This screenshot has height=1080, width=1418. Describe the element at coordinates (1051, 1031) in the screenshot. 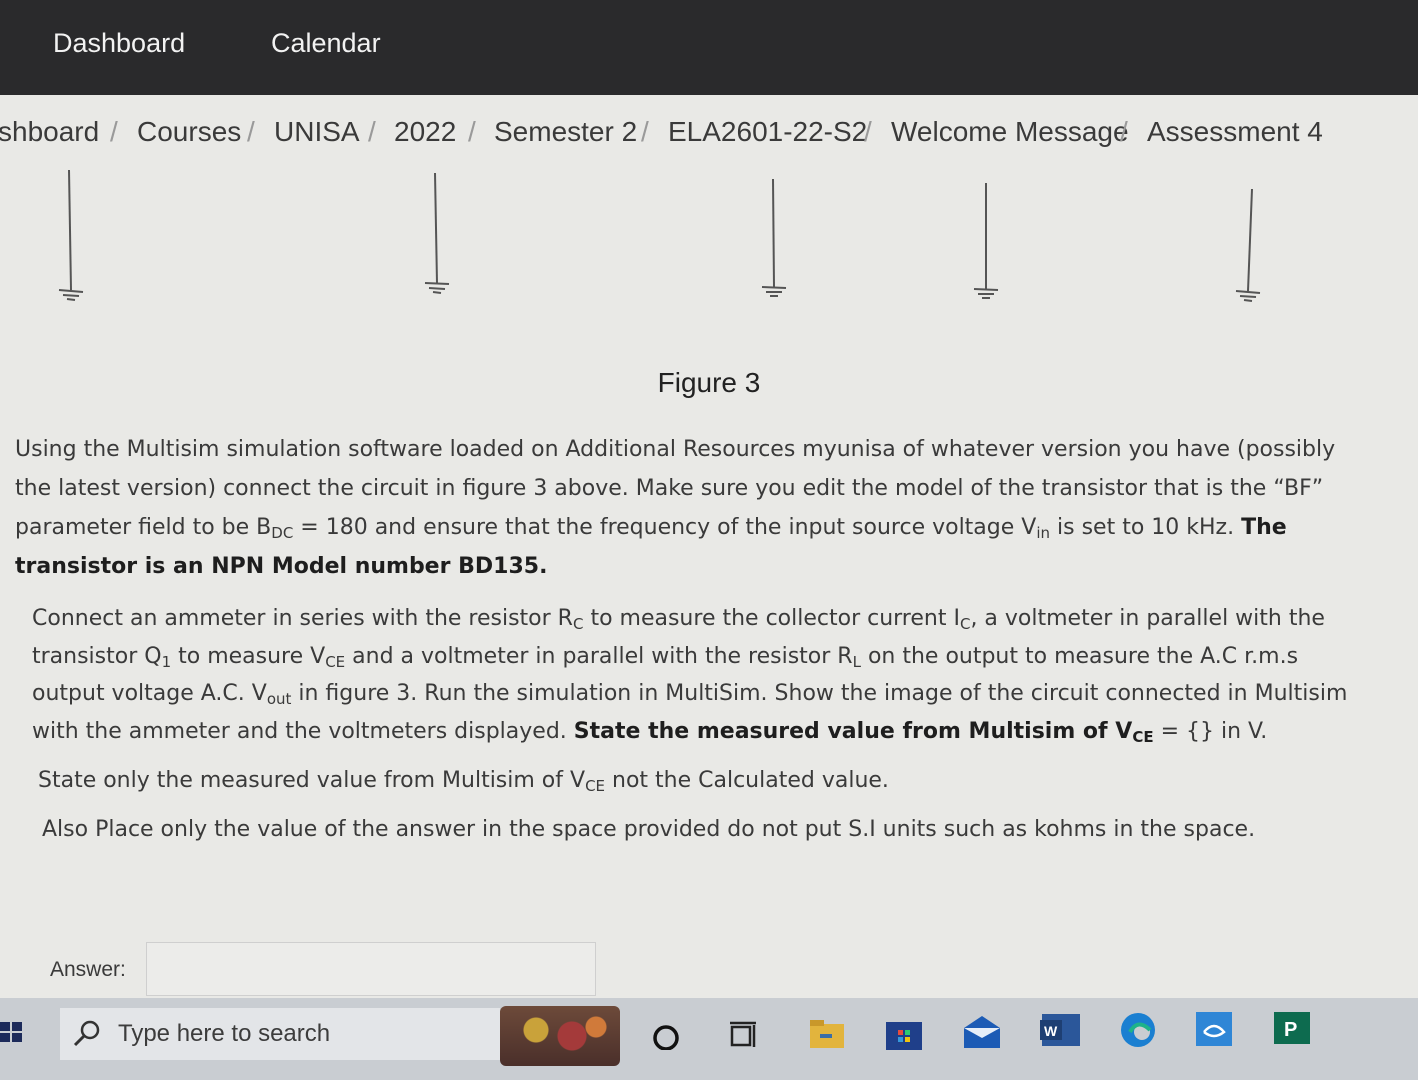

I see `word-icon-letter: W` at that location.